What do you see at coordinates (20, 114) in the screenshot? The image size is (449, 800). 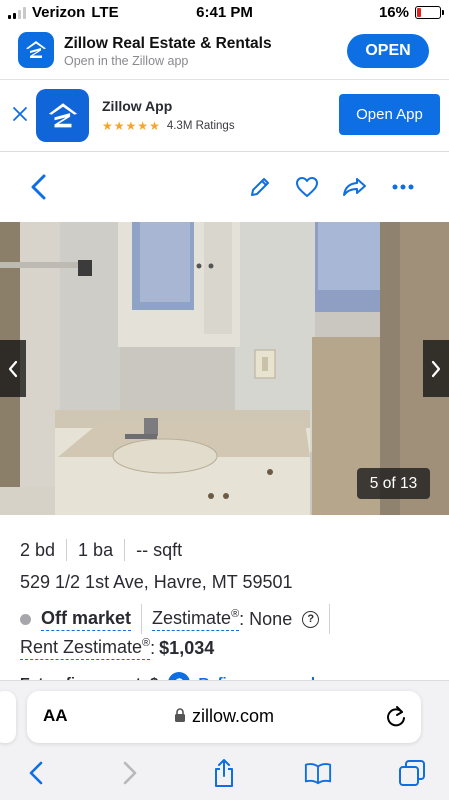 I see `close-icon` at bounding box center [20, 114].